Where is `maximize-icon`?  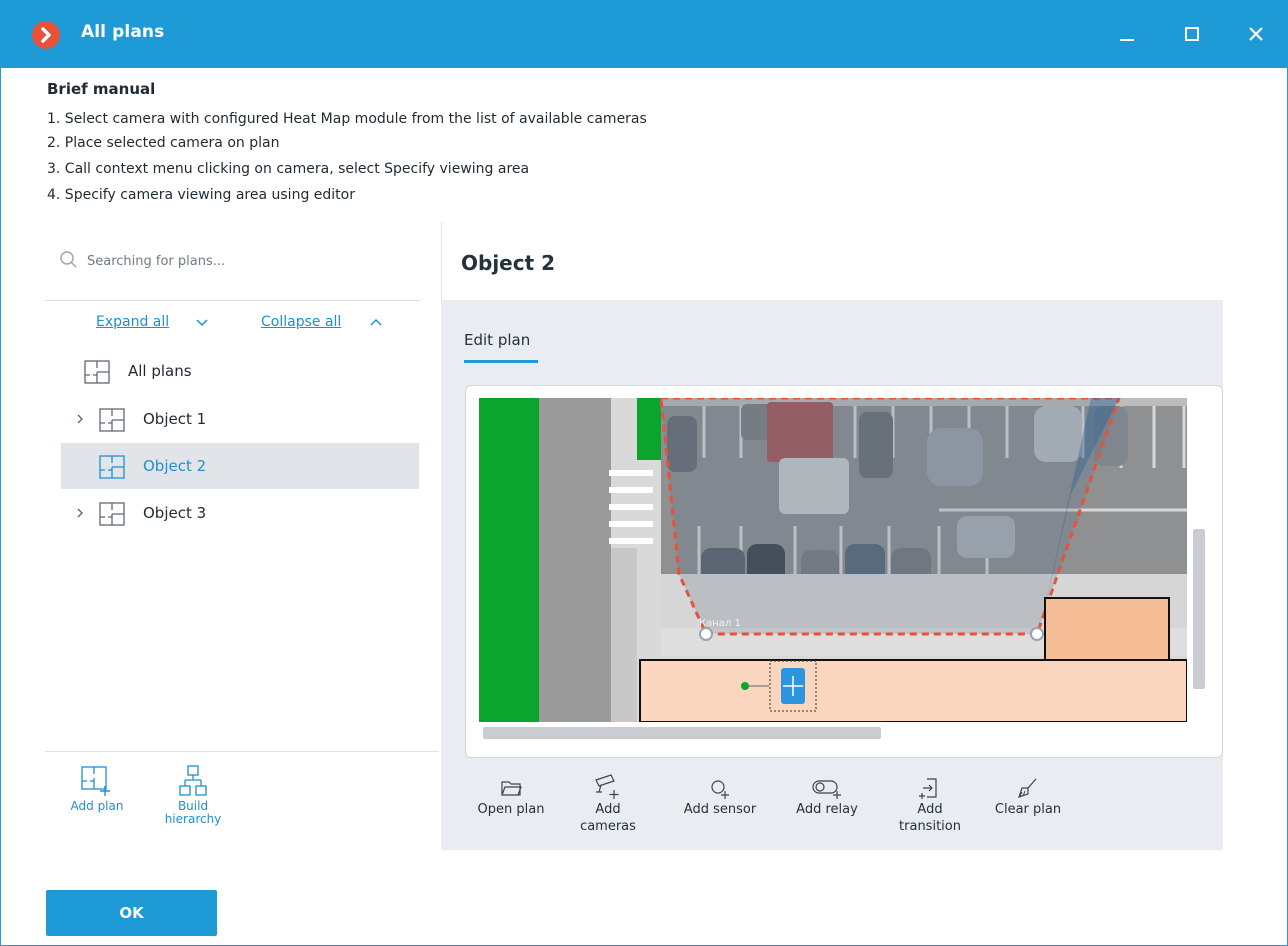
maximize-icon is located at coordinates (1192, 34).